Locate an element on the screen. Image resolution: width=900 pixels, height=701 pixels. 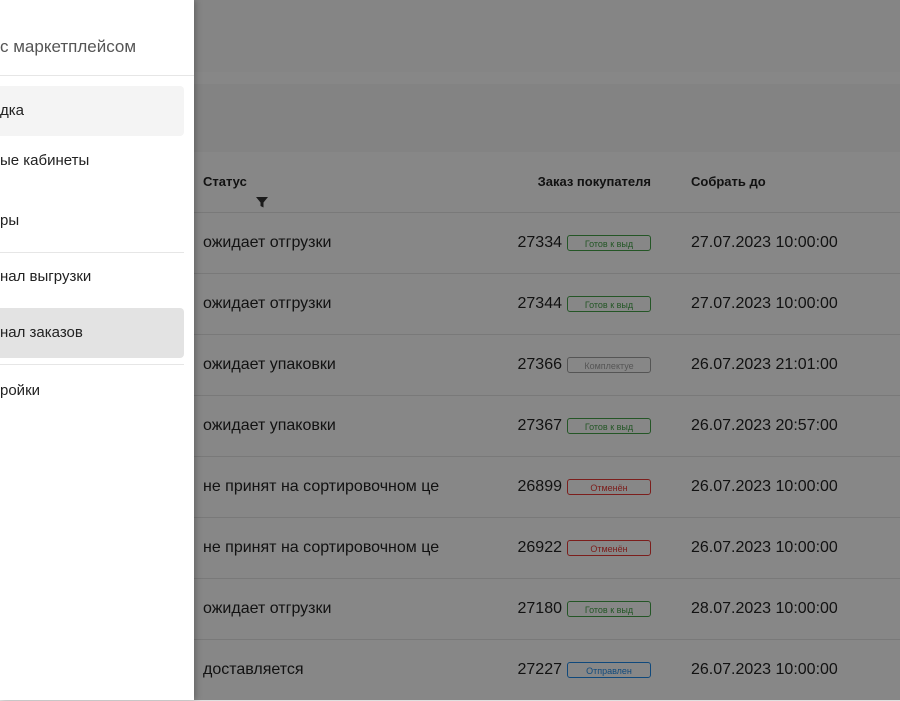
drawer-header: с маркетплейсом is located at coordinates (97, 38).